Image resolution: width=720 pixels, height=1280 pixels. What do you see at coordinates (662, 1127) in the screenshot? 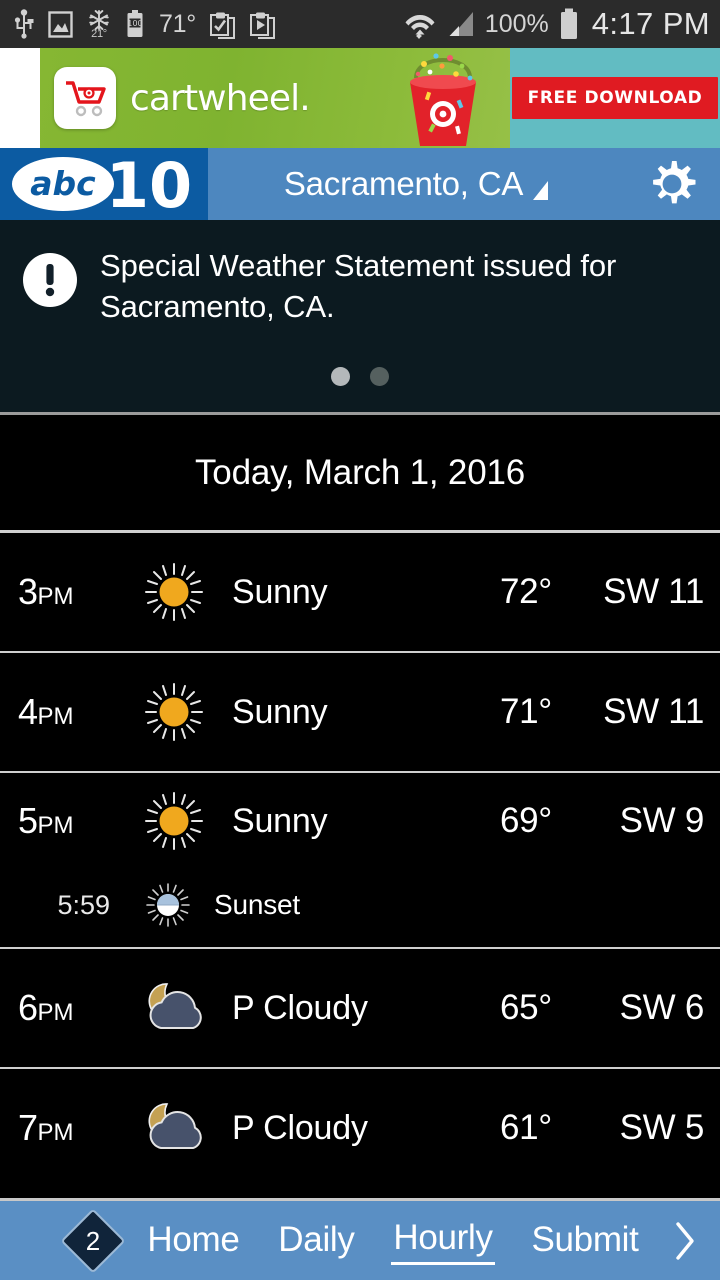
I see `row-wind: SW 5` at bounding box center [662, 1127].